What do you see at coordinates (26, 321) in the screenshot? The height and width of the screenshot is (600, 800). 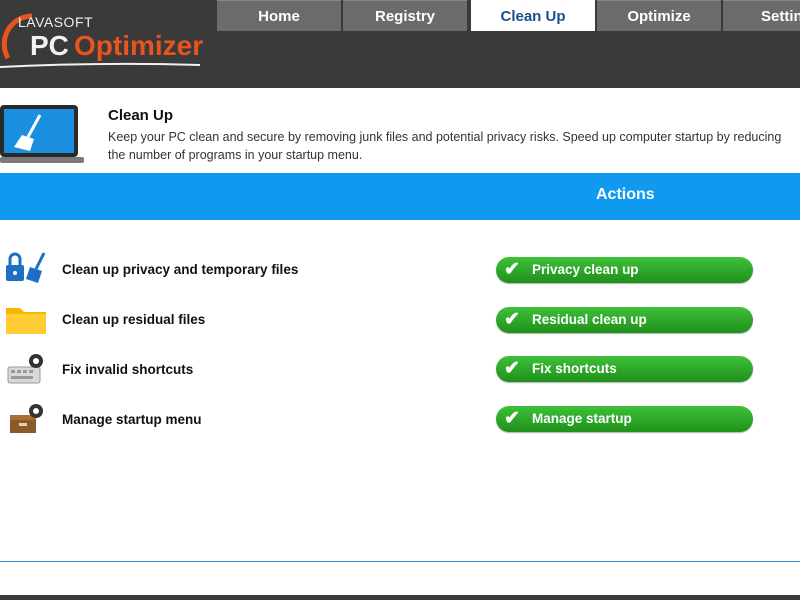 I see `folder-icon` at bounding box center [26, 321].